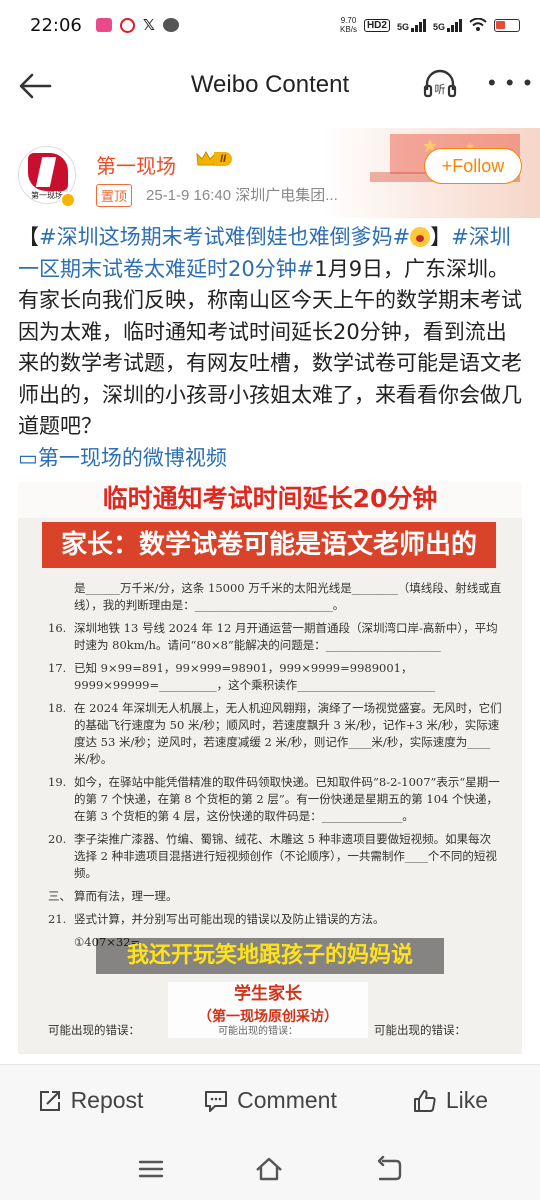 Image resolution: width=540 pixels, height=1200 pixels. What do you see at coordinates (136, 164) in the screenshot?
I see `author-name: 第一现场` at bounding box center [136, 164].